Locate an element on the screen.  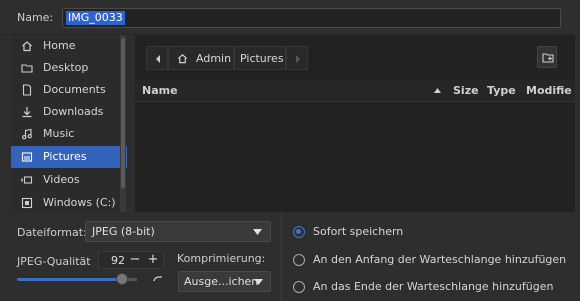
sidebar-item-windows-c: Windows (C:) is located at coordinates (69, 203).